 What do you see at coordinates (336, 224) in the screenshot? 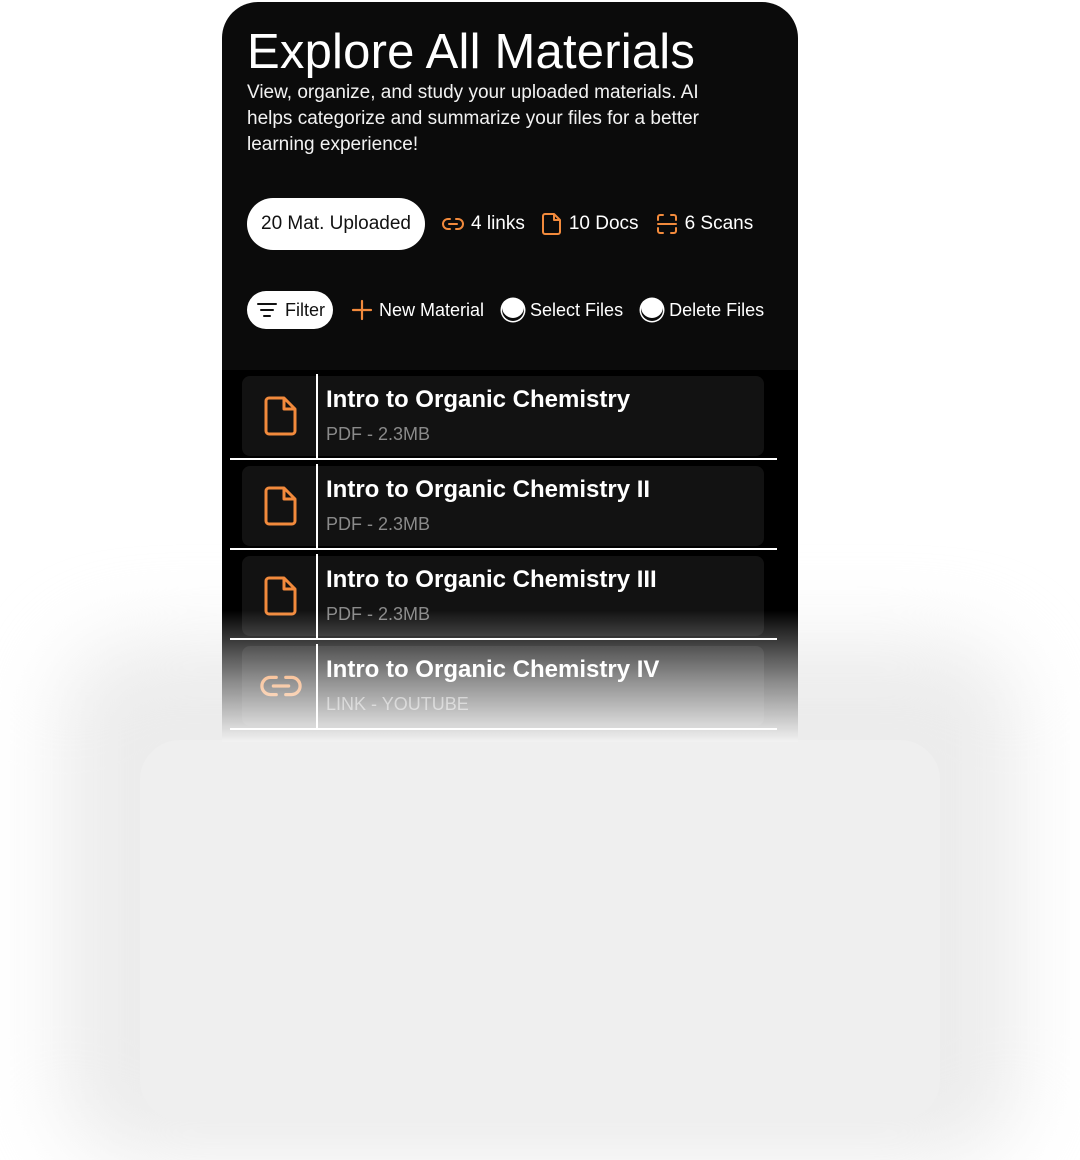
I see `uploaded-count-badge: 20 Mat. Uploaded` at bounding box center [336, 224].